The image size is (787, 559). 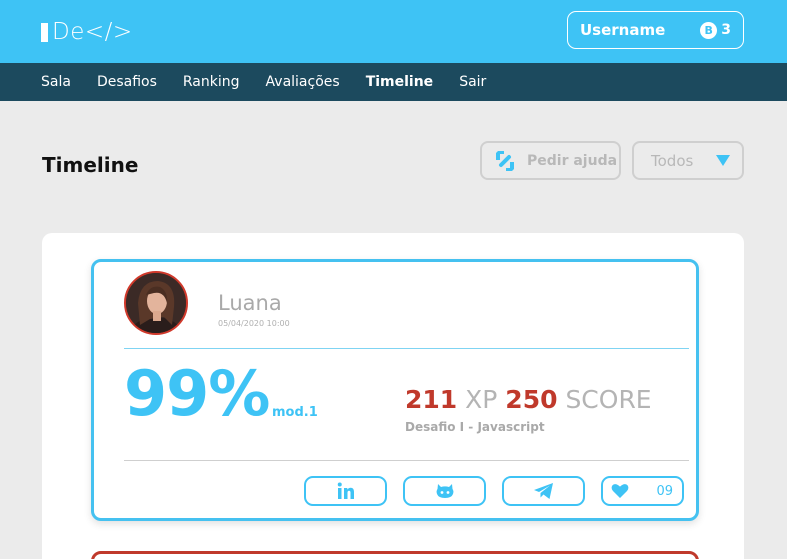 I want to click on help-button: Pedir ajuda, so click(x=550, y=160).